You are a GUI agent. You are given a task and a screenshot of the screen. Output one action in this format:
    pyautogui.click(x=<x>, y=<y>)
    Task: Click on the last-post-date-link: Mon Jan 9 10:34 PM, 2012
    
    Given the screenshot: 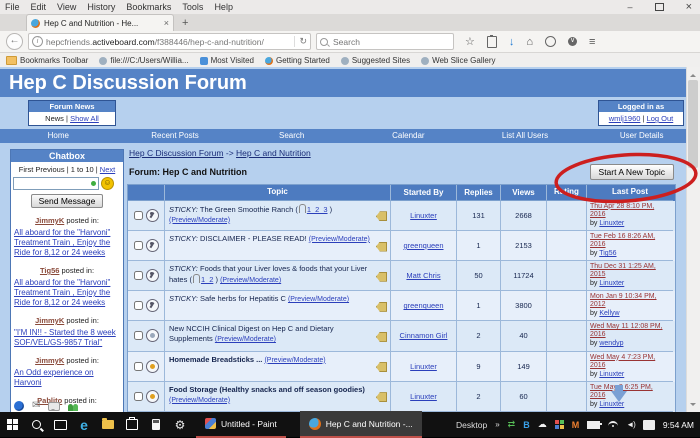 What is the action you would take?
    pyautogui.click(x=623, y=300)
    